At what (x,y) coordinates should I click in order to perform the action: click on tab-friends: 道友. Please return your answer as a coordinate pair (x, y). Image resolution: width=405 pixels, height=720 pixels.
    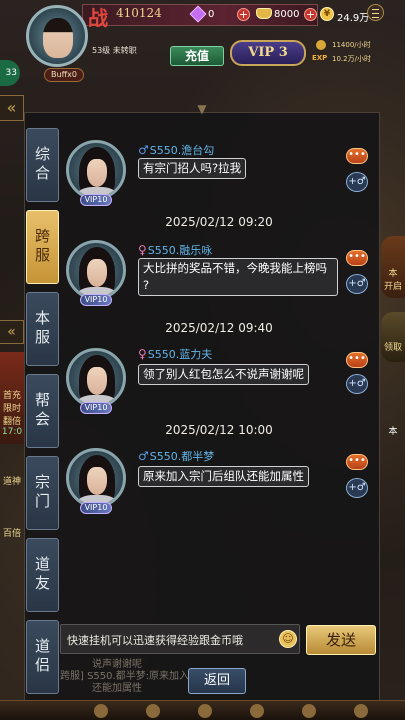
    Looking at the image, I should click on (42, 575).